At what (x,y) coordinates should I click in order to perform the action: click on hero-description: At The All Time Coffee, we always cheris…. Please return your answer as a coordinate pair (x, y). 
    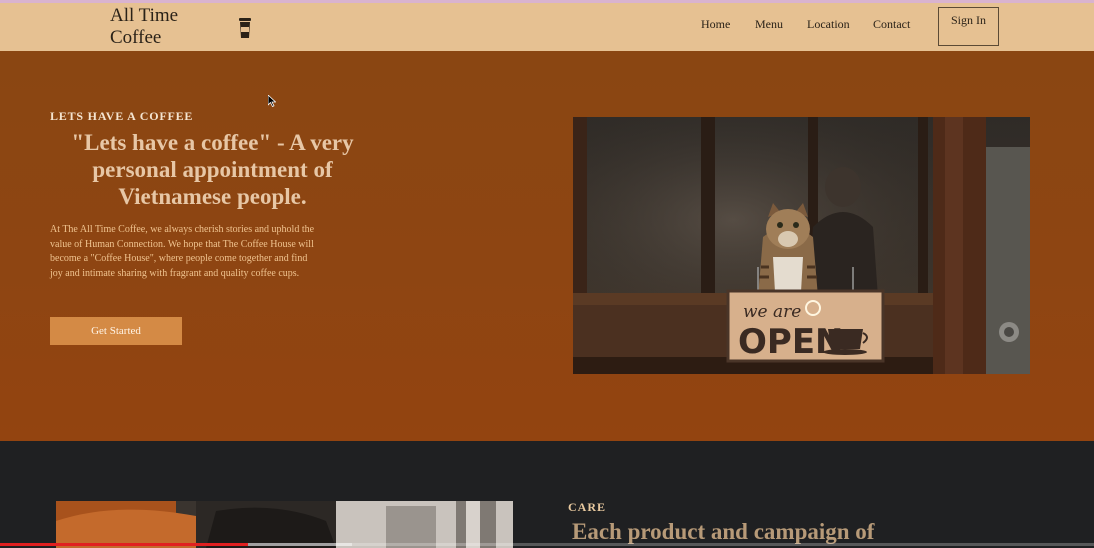
    Looking at the image, I should click on (182, 251).